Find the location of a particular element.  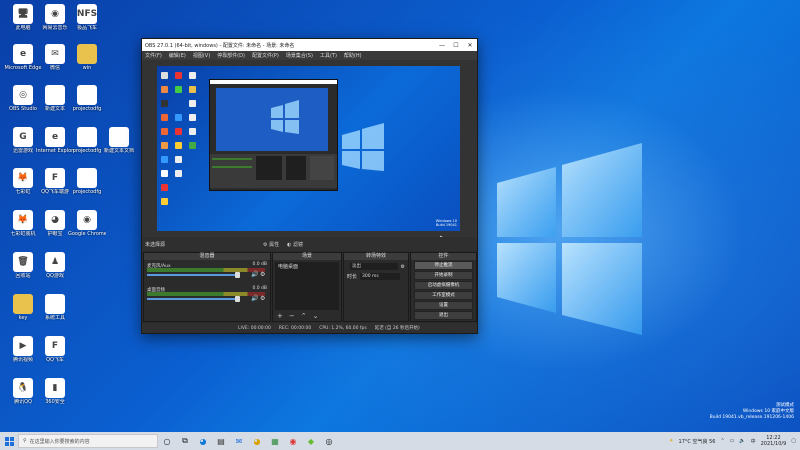

volume-icon: 🔈 is located at coordinates (742, 441).